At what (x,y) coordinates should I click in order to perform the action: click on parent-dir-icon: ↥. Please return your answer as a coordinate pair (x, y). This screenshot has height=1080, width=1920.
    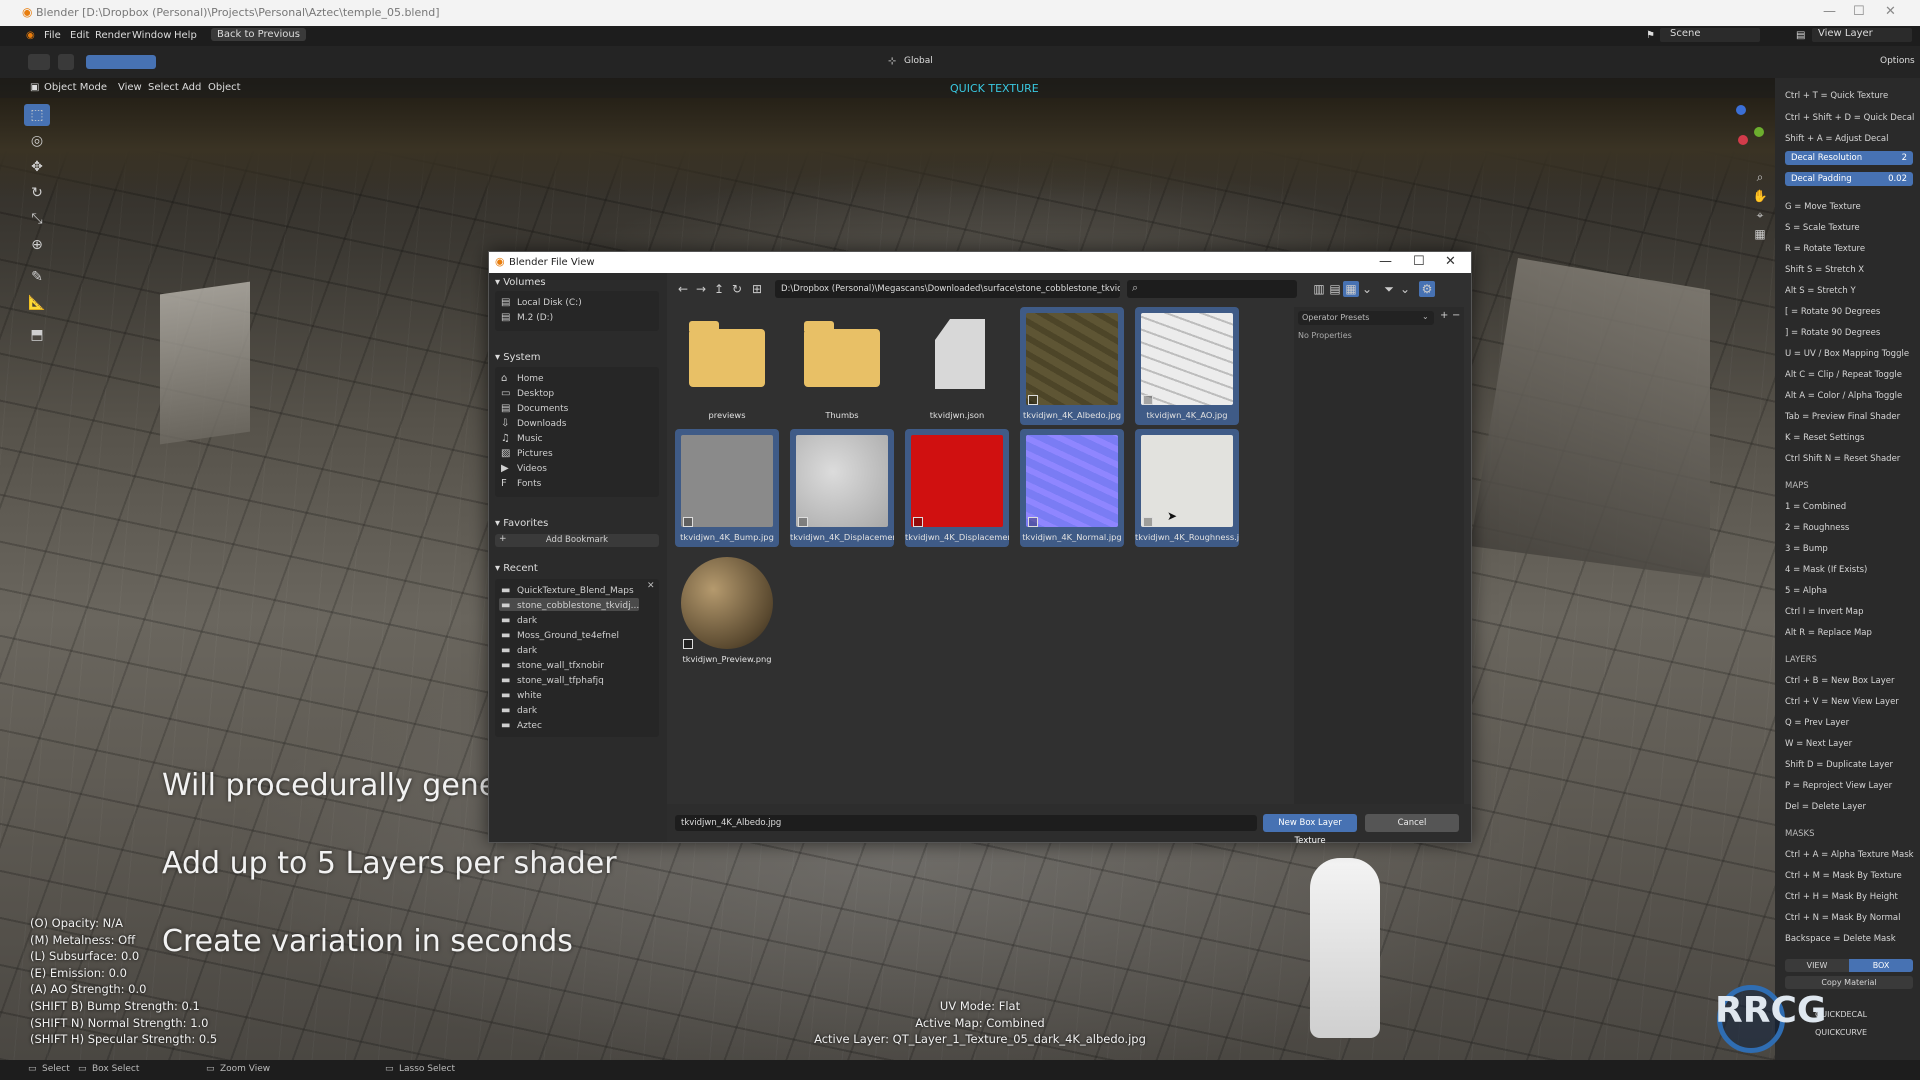
    Looking at the image, I should click on (719, 289).